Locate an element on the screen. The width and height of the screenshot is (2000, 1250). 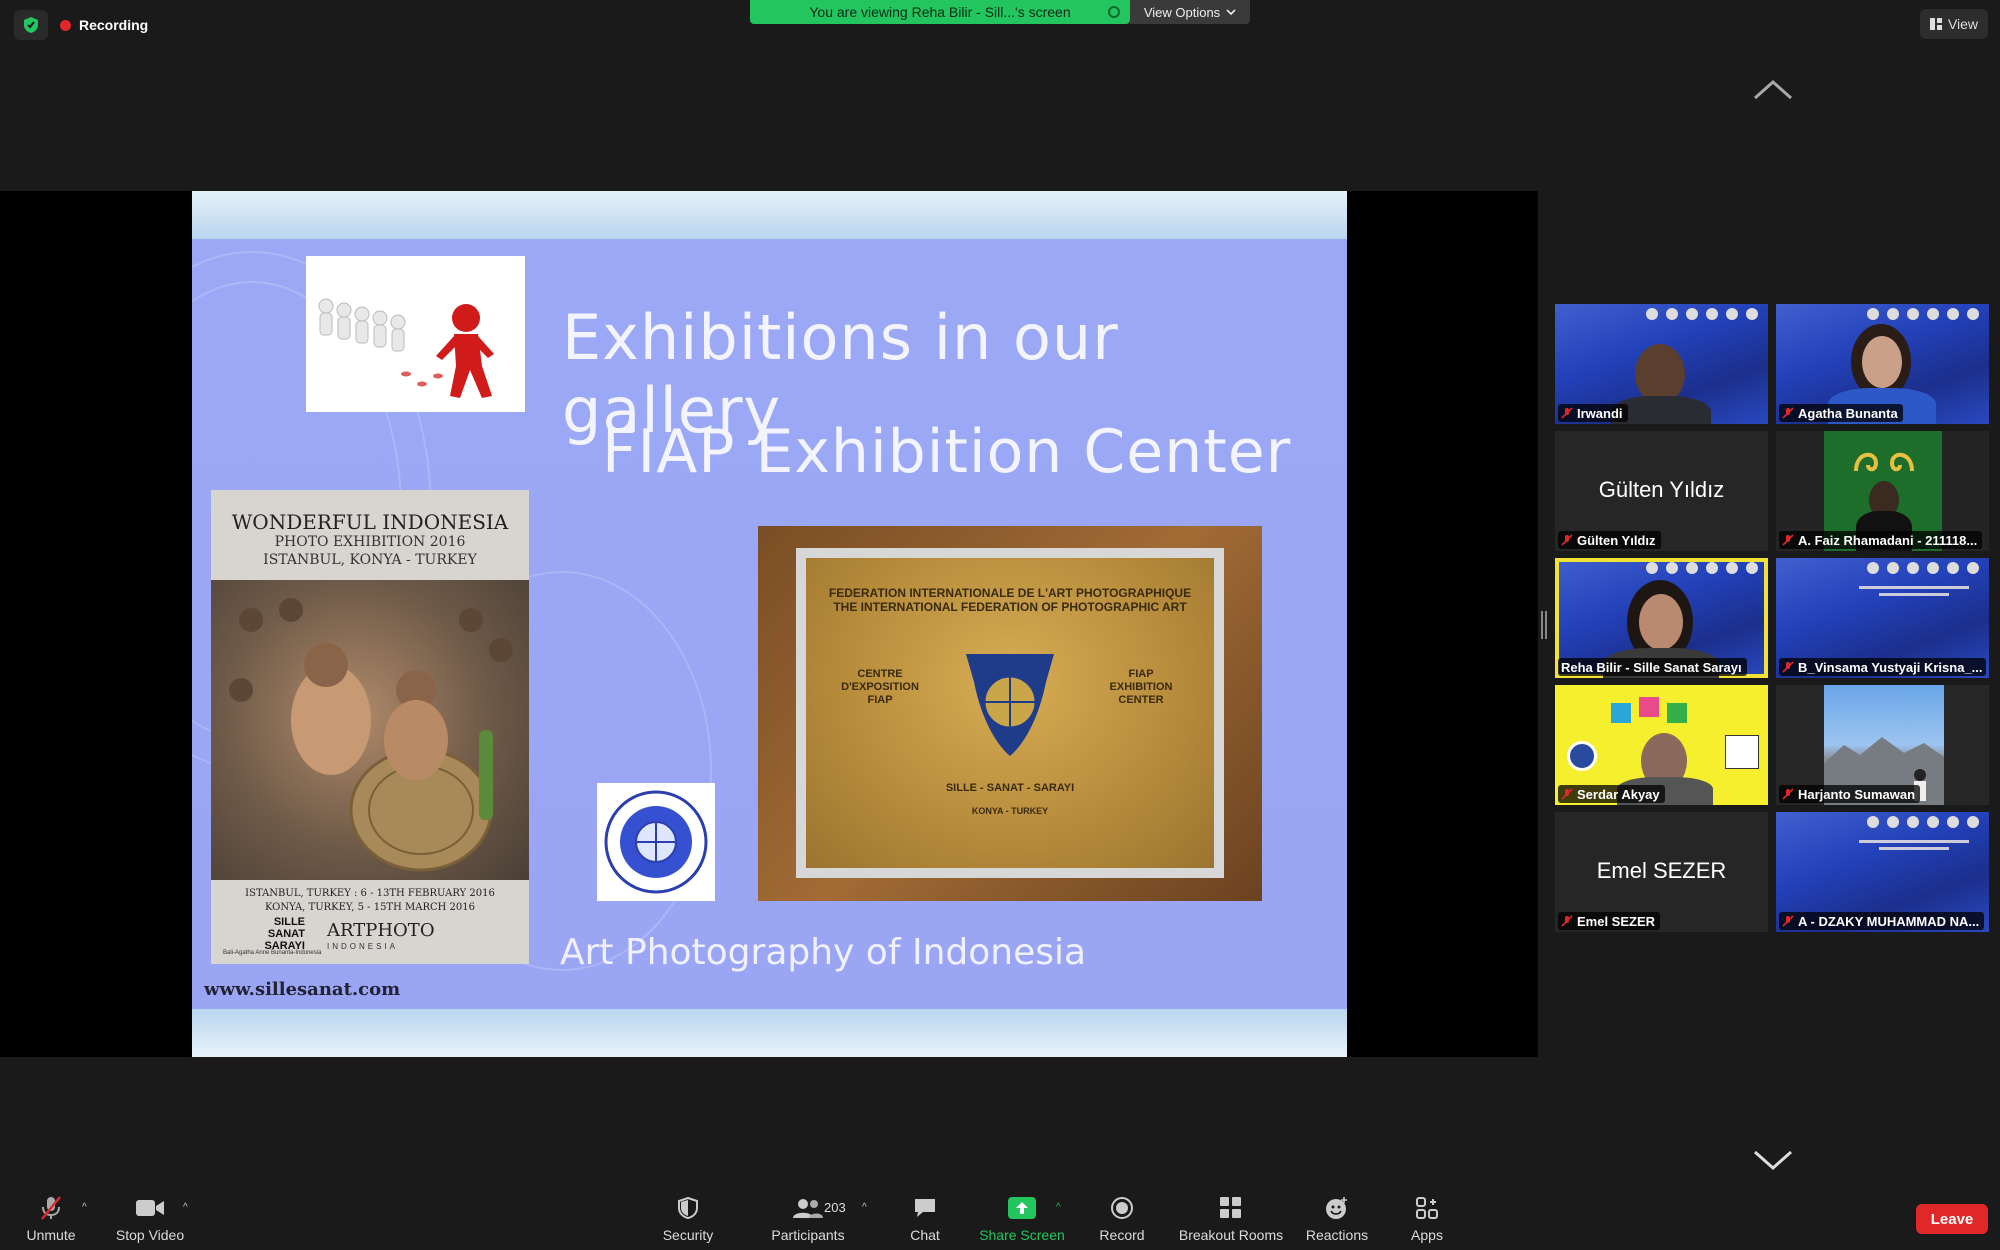
participants-button: Participants is located at coordinates (808, 1220).